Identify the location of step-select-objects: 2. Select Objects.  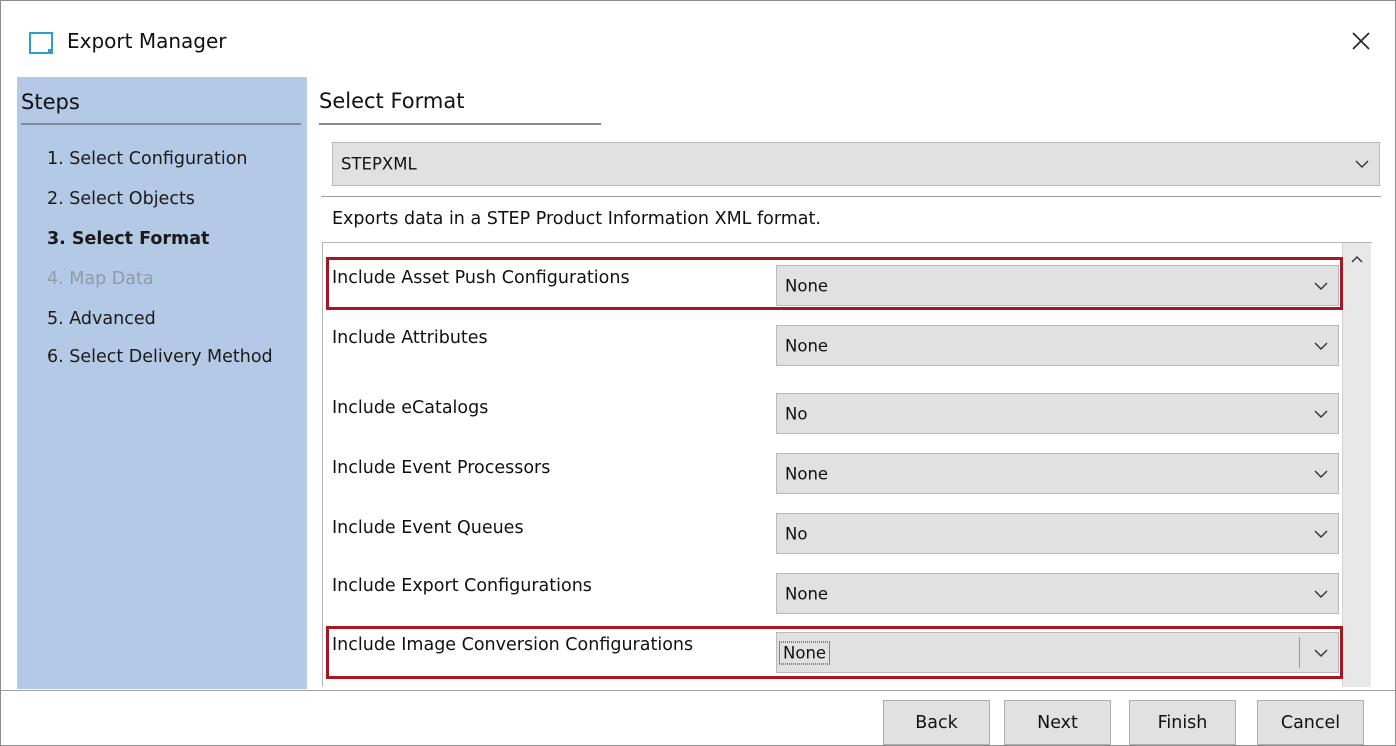
(121, 199).